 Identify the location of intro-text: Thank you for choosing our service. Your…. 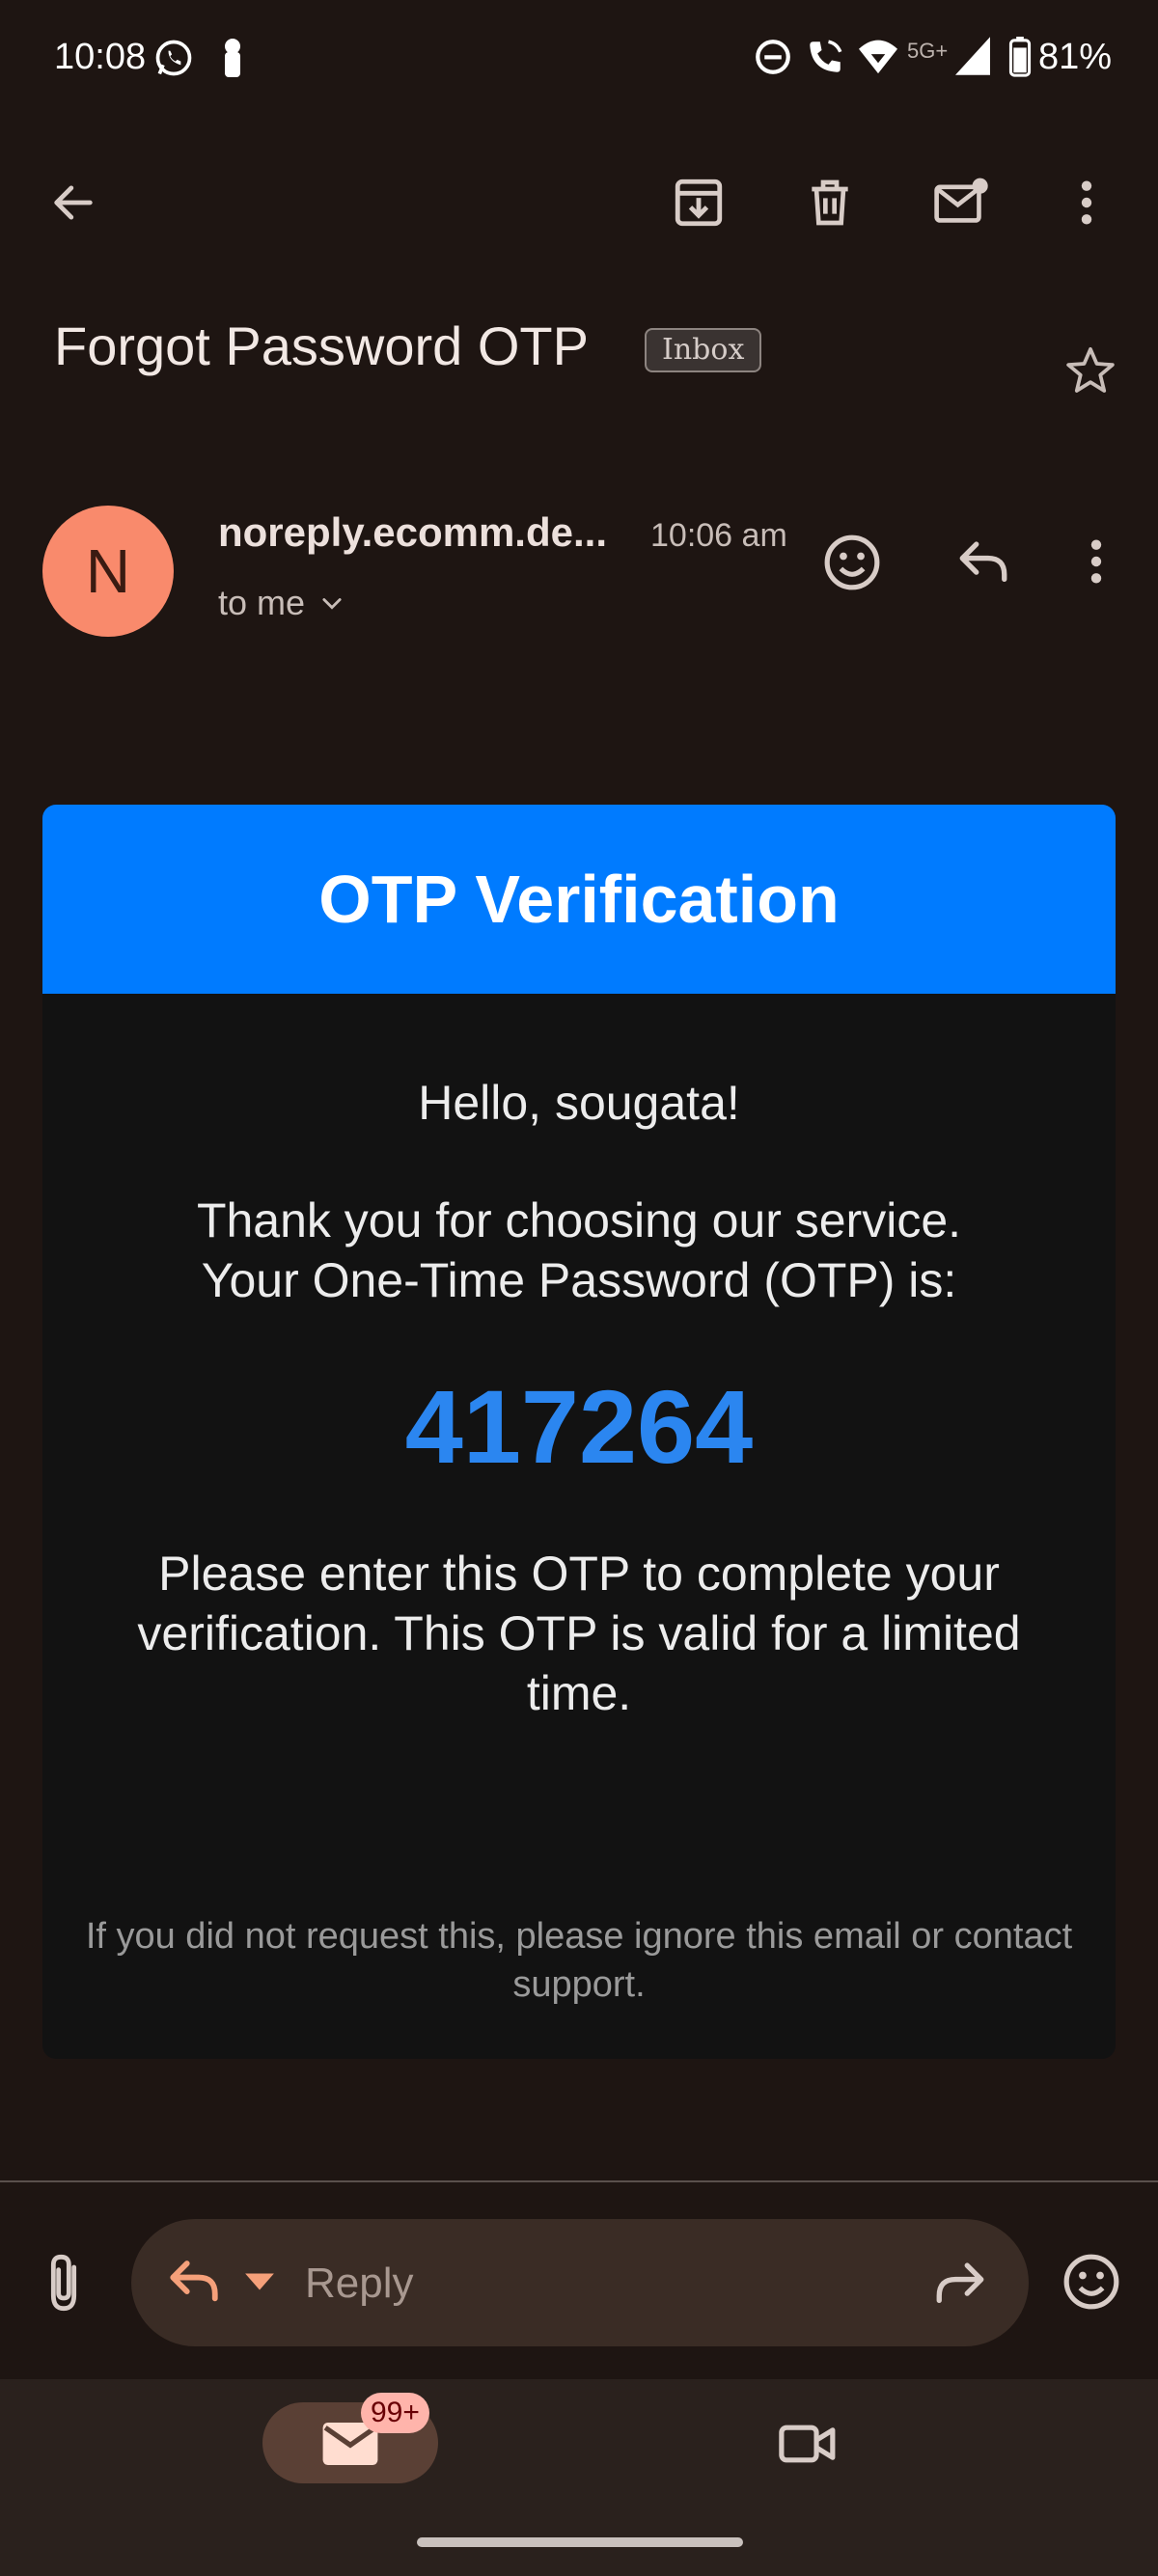
(579, 1251).